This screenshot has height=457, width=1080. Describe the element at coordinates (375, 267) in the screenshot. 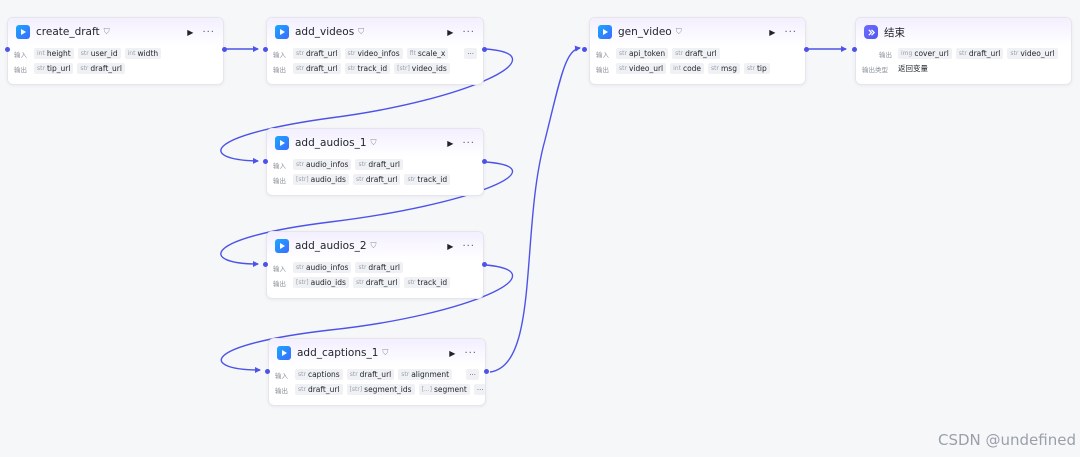

I see `input-row: 输入 str audio_infos str draft_url` at that location.